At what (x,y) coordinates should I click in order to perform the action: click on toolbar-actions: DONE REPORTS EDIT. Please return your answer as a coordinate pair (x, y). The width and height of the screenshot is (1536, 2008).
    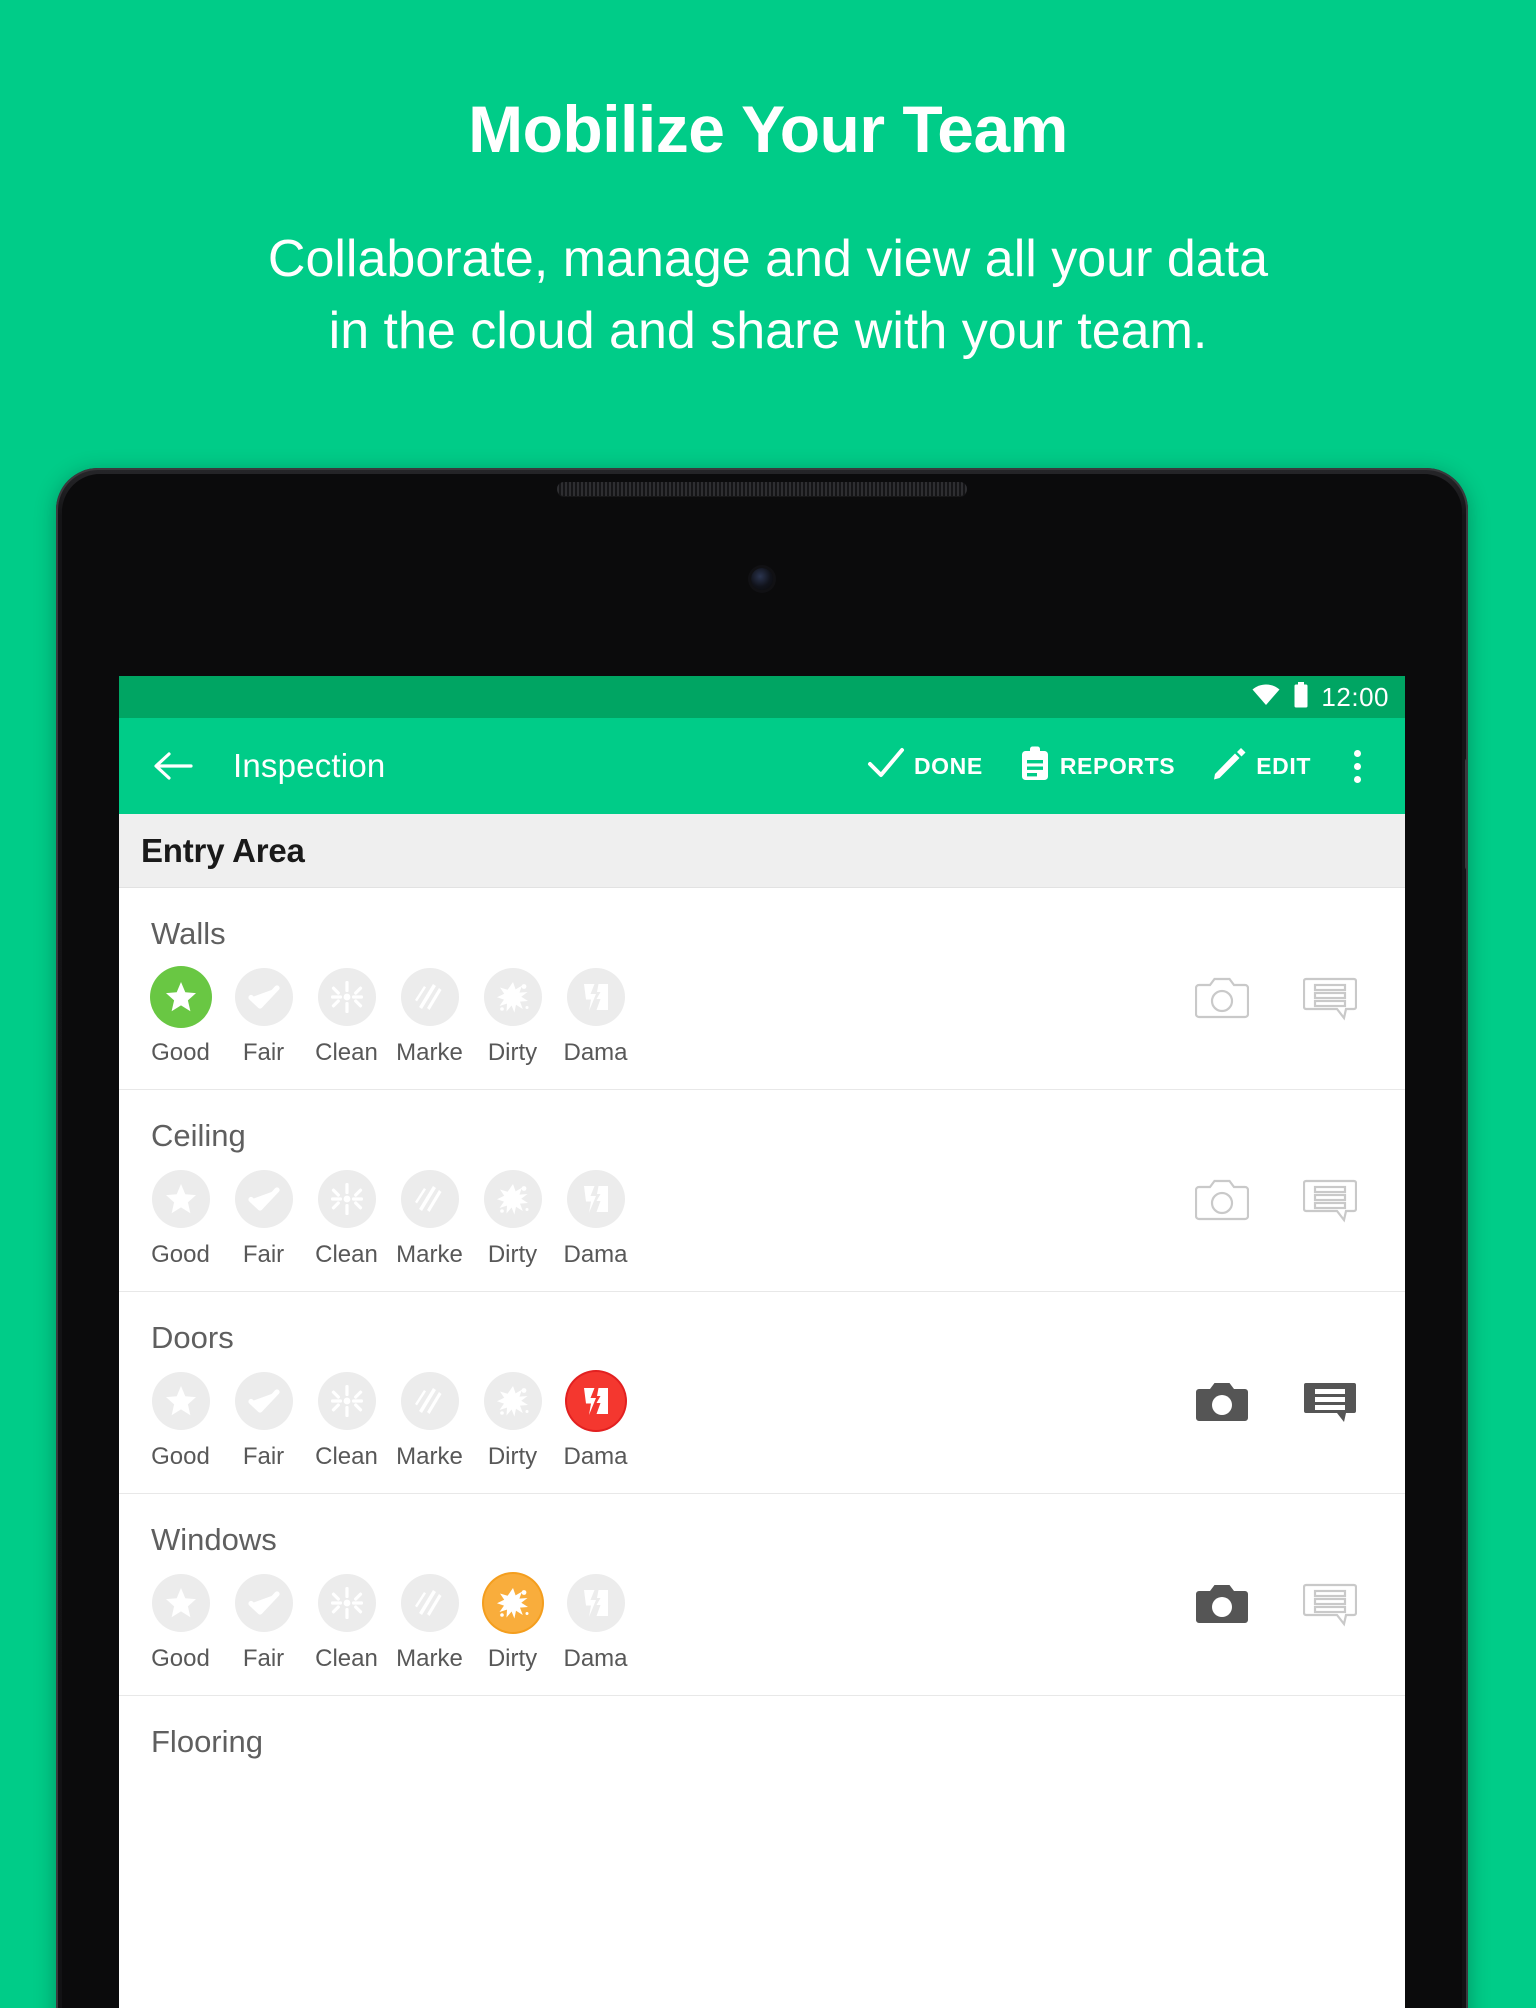
    Looking at the image, I should click on (1114, 766).